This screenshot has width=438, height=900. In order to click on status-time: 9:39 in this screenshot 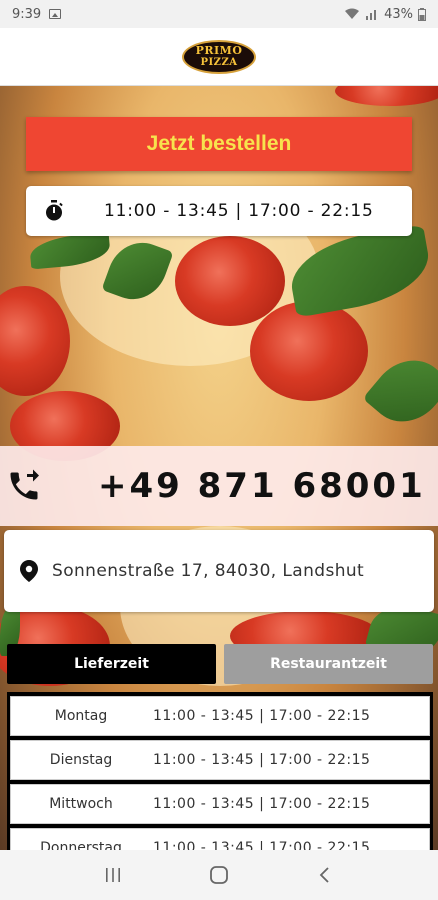, I will do `click(27, 14)`.